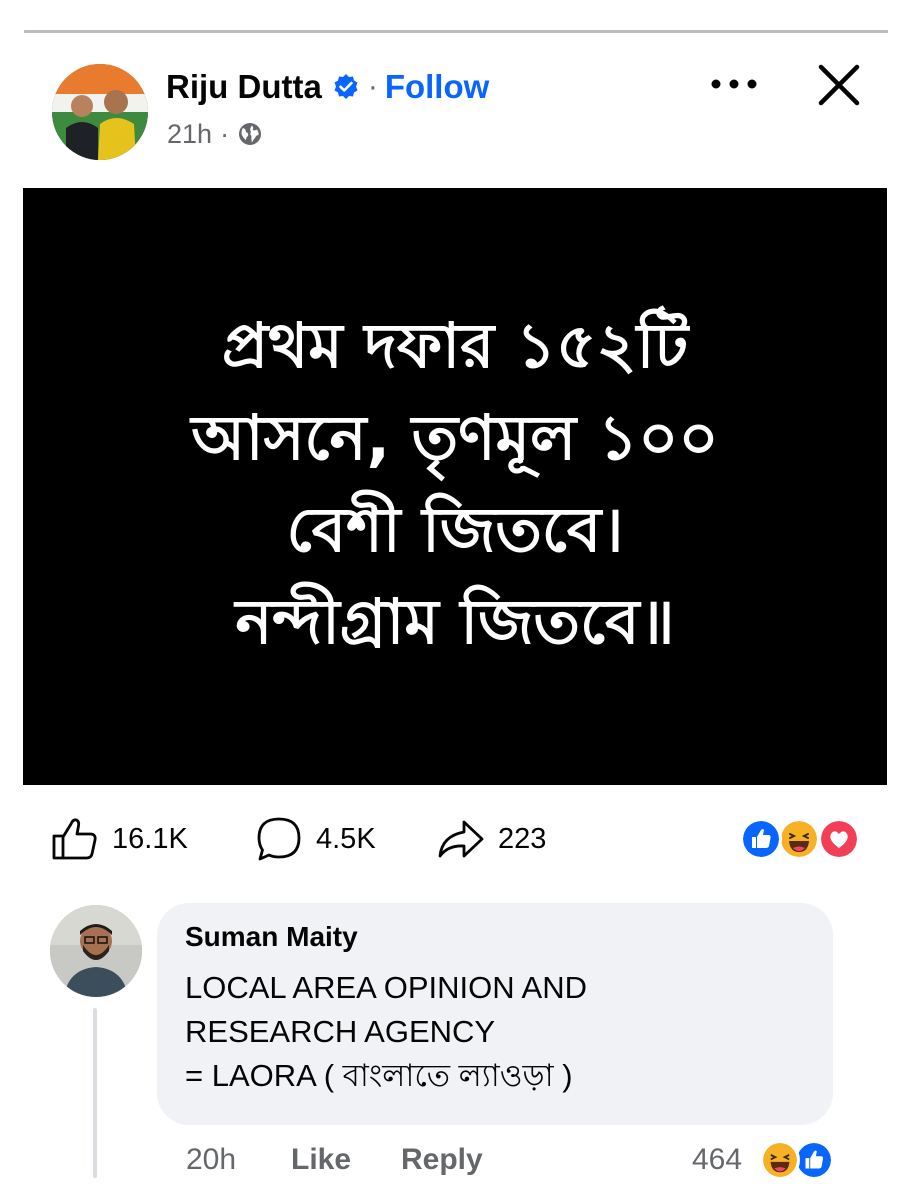  I want to click on post-image-line: নন্দীগ্রাম জিতবে॥, so click(455, 621).